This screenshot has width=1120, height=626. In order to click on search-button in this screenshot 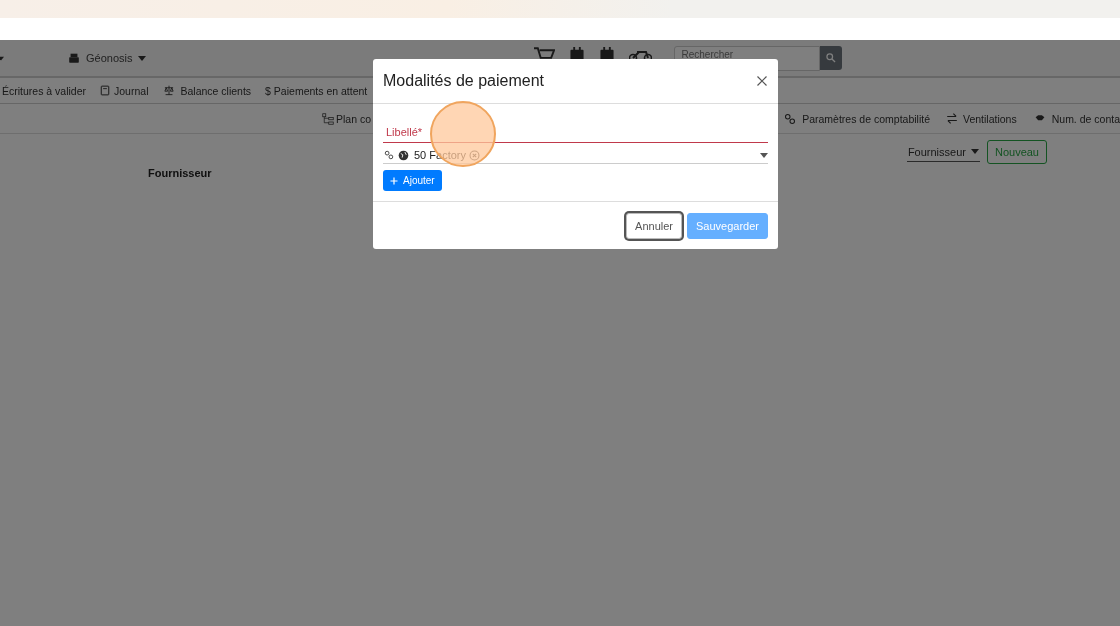, I will do `click(831, 58)`.